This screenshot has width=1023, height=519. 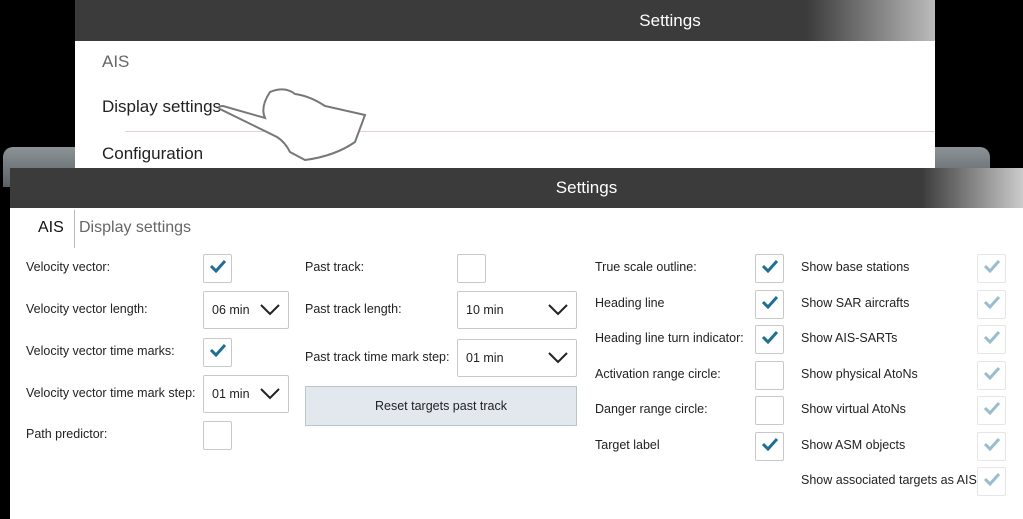 I want to click on checkbox-show-physical-atons, so click(x=991, y=375).